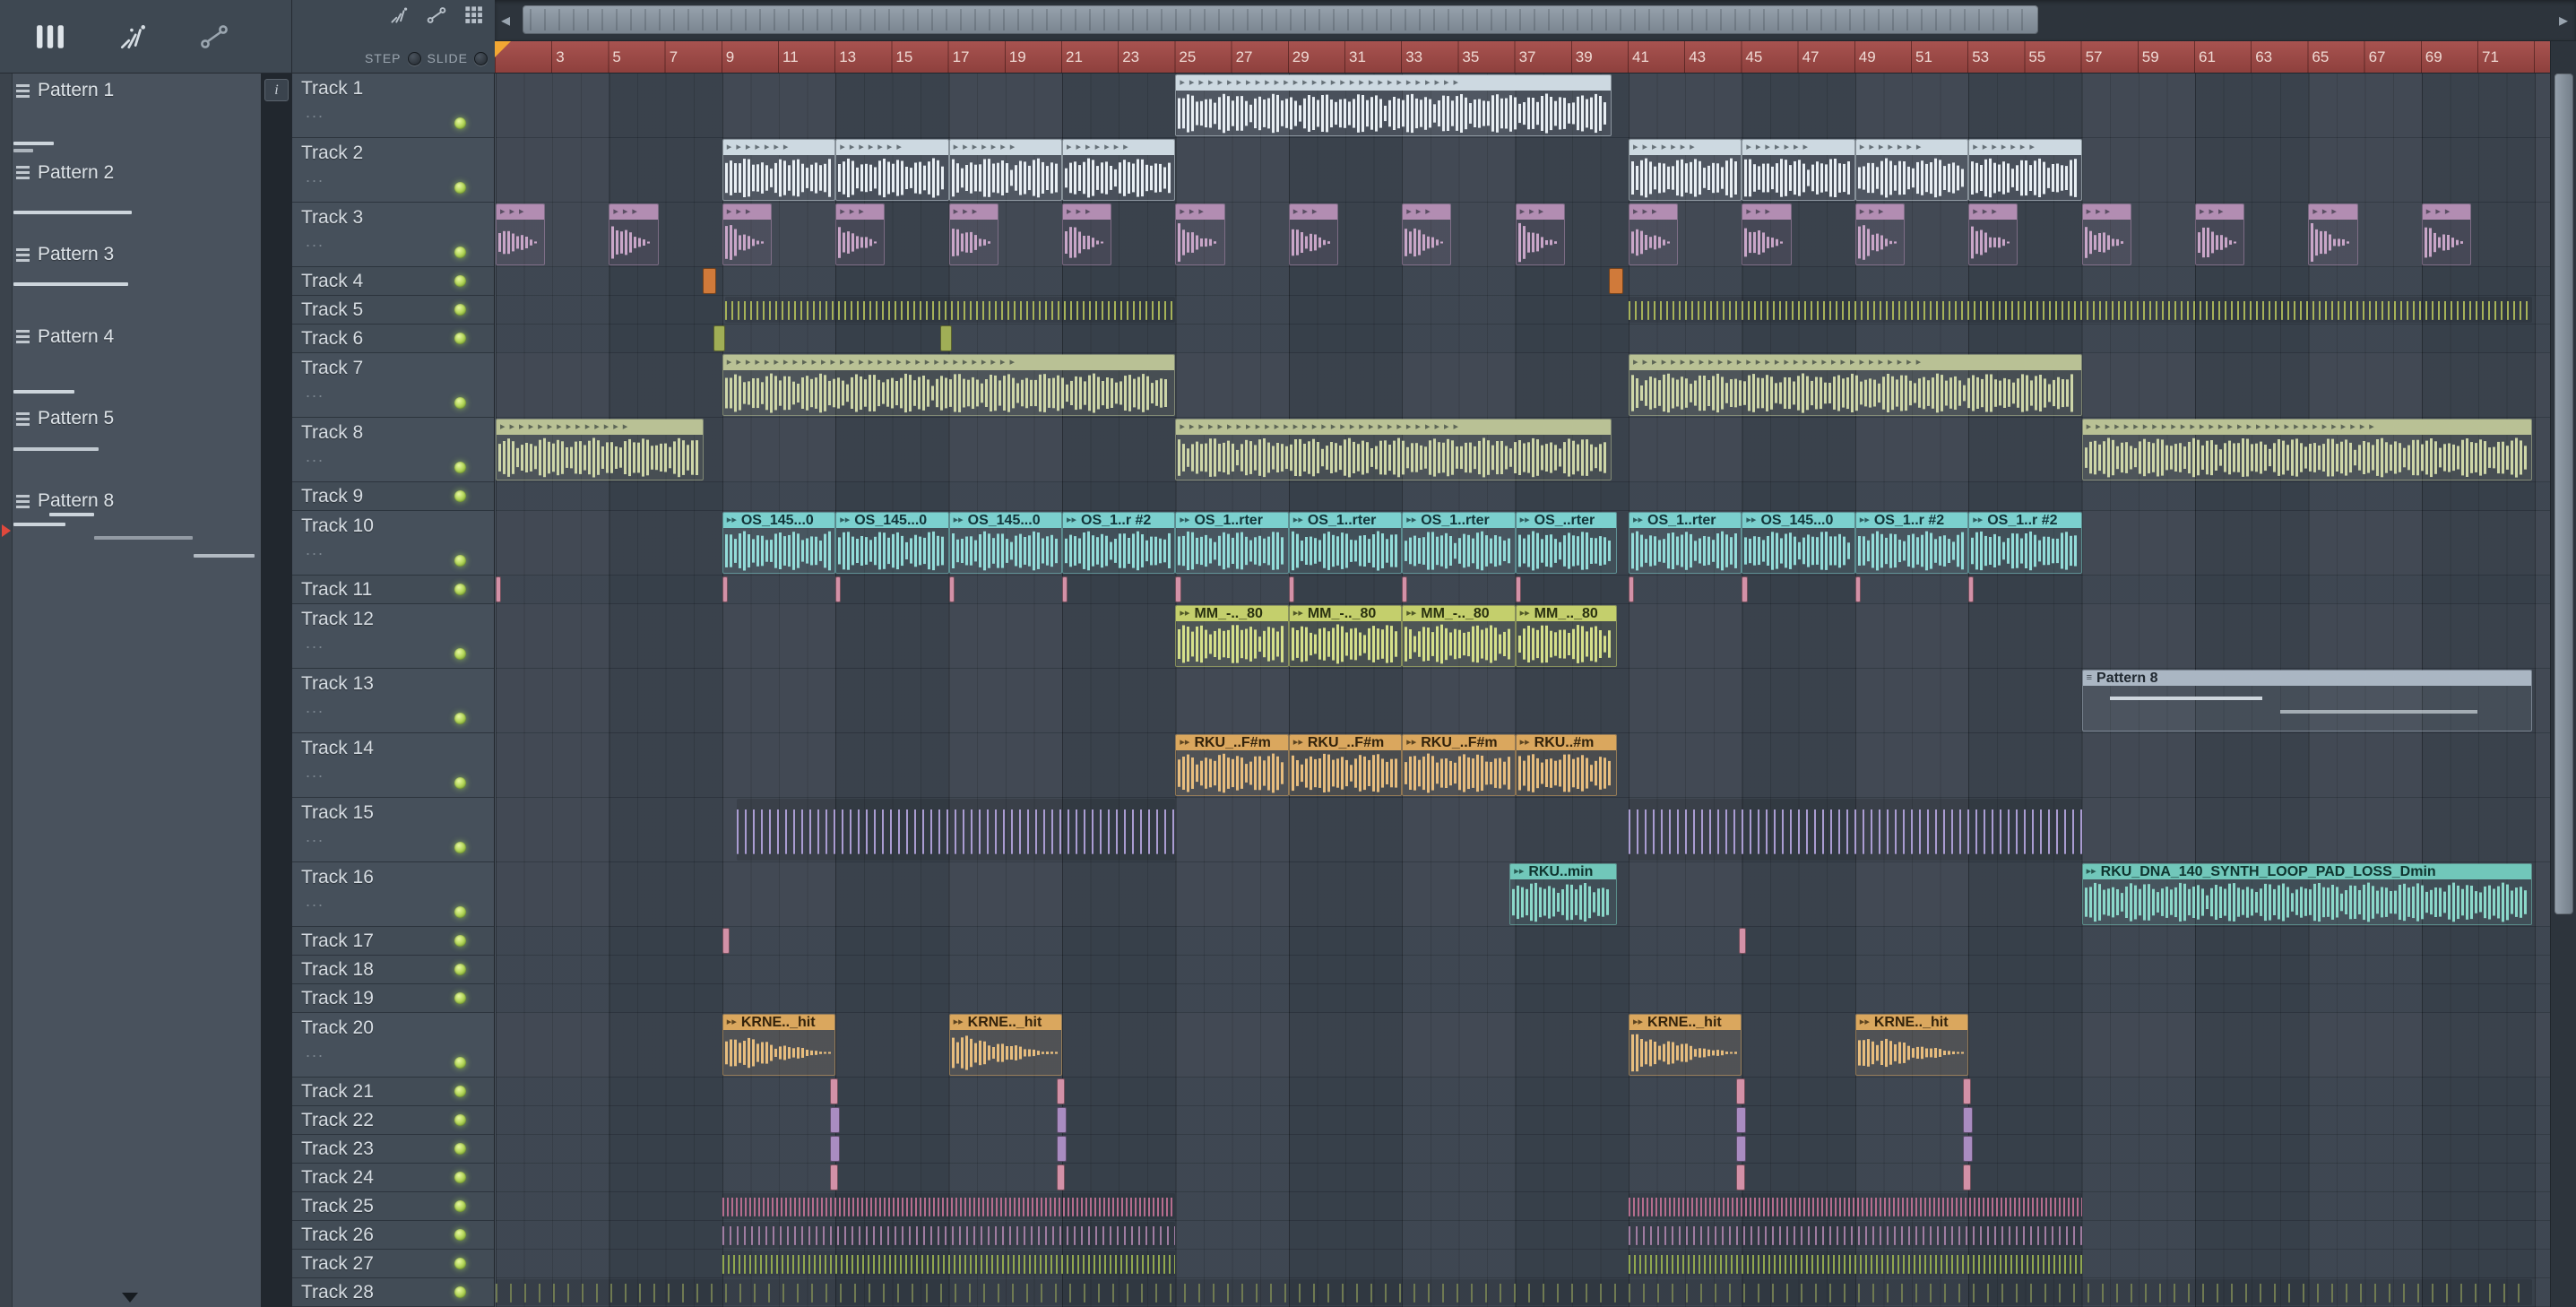 The width and height of the screenshot is (2576, 1307). Describe the element at coordinates (393, 281) in the screenshot. I see `track-header-track-4: Track 4` at that location.